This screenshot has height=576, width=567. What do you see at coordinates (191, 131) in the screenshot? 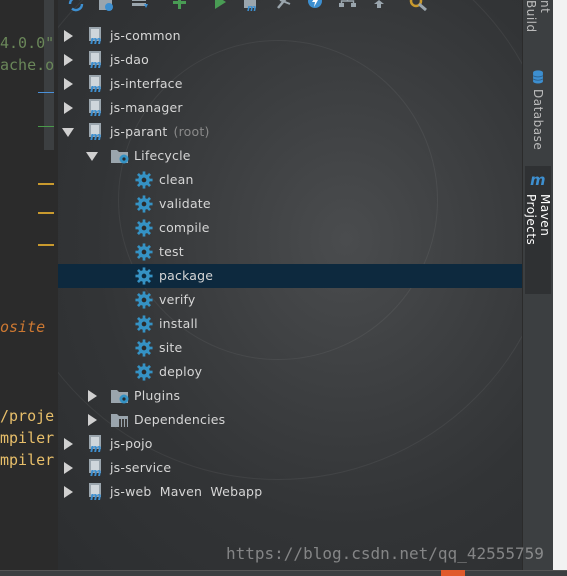
I see `root-marker: (root)` at bounding box center [191, 131].